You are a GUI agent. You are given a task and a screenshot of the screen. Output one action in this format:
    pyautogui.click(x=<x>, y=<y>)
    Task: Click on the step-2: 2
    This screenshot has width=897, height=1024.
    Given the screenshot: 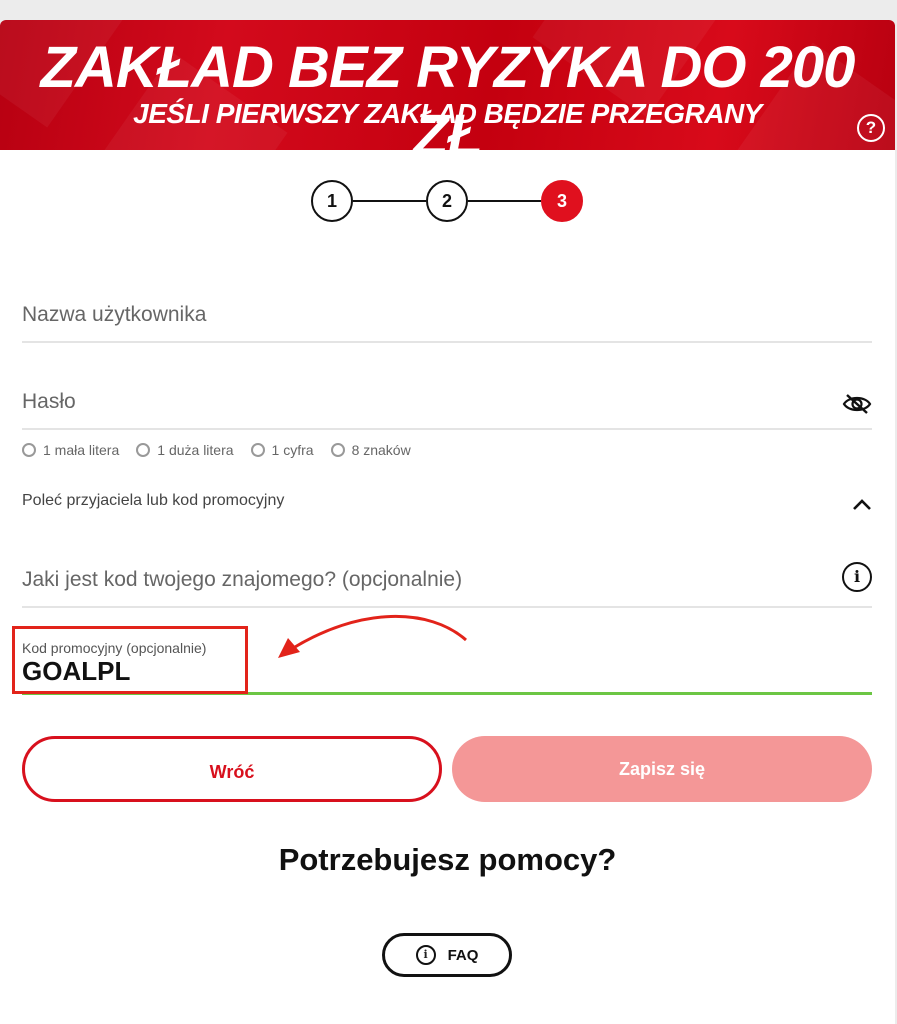 What is the action you would take?
    pyautogui.click(x=447, y=201)
    